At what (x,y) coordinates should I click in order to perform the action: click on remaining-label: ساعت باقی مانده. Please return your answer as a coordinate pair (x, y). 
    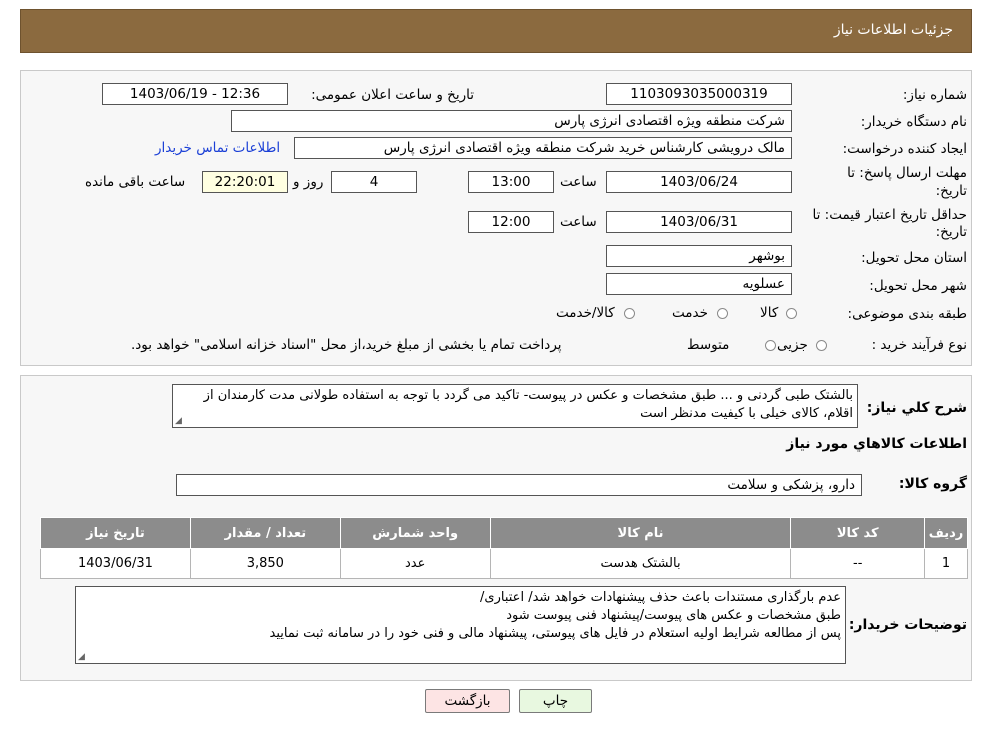
    Looking at the image, I should click on (135, 182).